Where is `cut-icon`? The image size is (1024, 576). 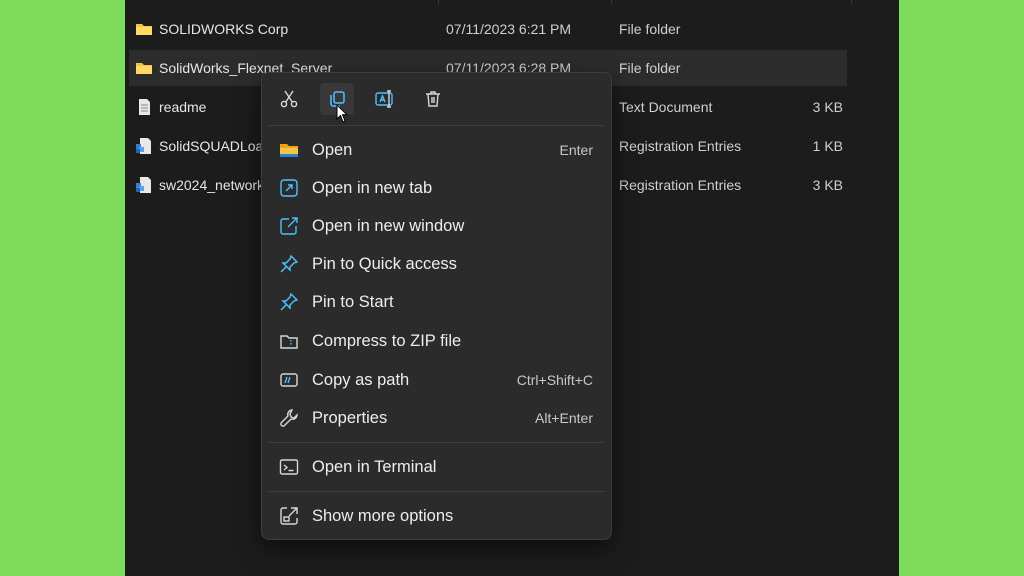 cut-icon is located at coordinates (289, 99).